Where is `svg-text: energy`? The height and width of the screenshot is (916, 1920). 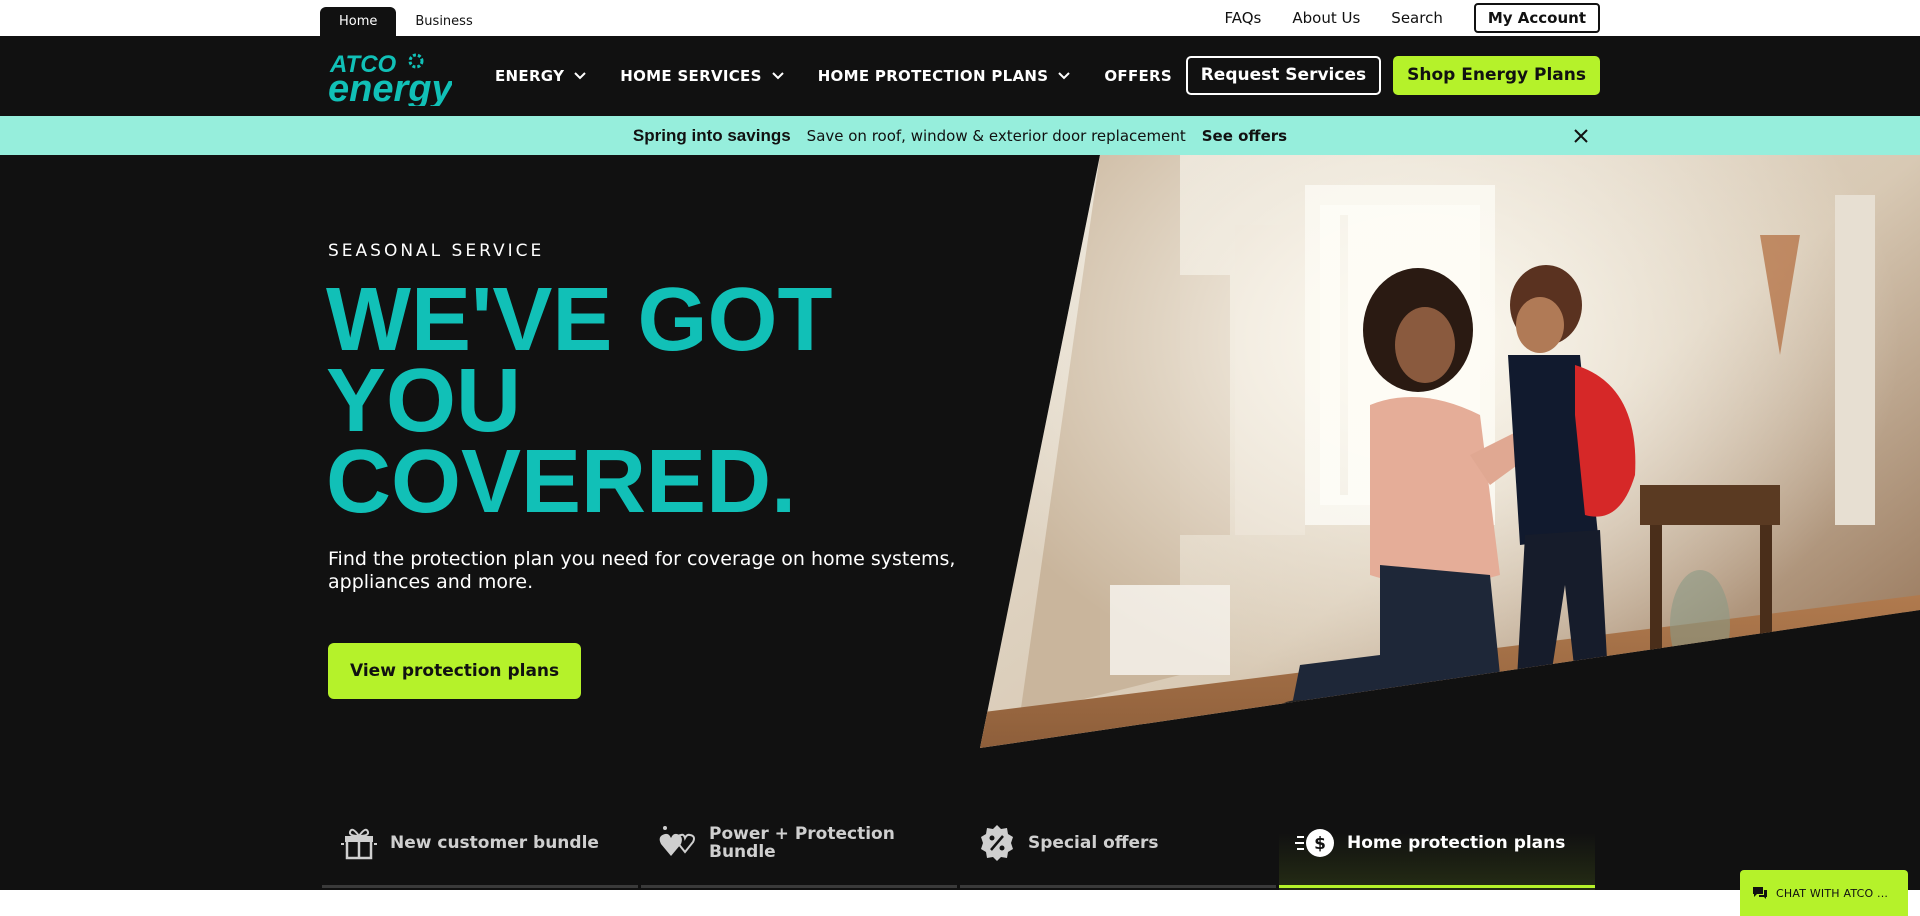
svg-text: energy is located at coordinates (390, 87).